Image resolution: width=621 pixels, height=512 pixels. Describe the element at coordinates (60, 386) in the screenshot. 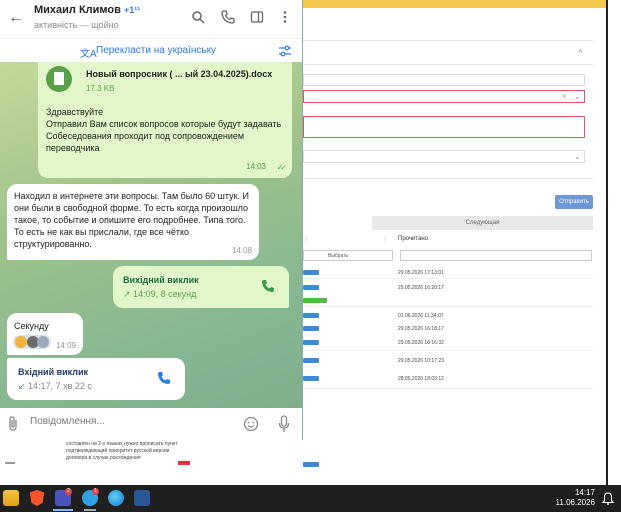

I see `call-details-text: 14:17, 7 хв 22 с` at that location.